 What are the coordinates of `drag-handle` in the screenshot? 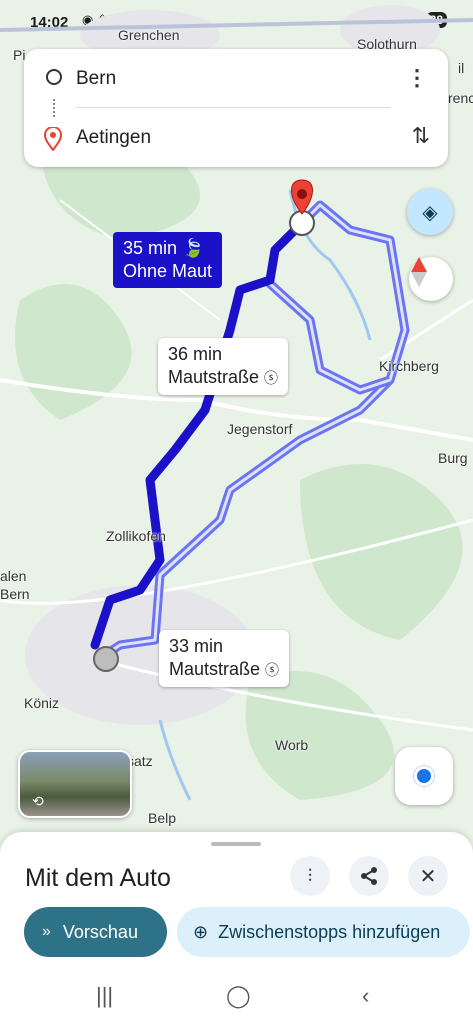 It's located at (236, 844).